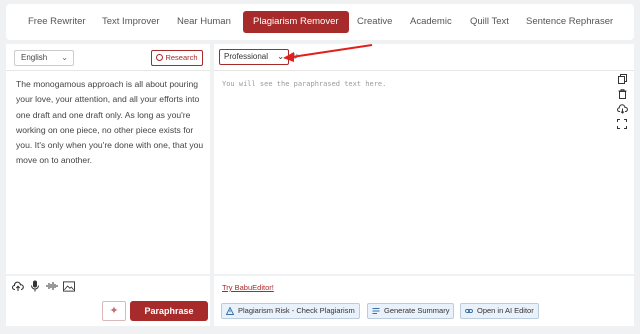 This screenshot has height=334, width=640. I want to click on open-ai-editor-button: Open in AI Editor, so click(499, 311).